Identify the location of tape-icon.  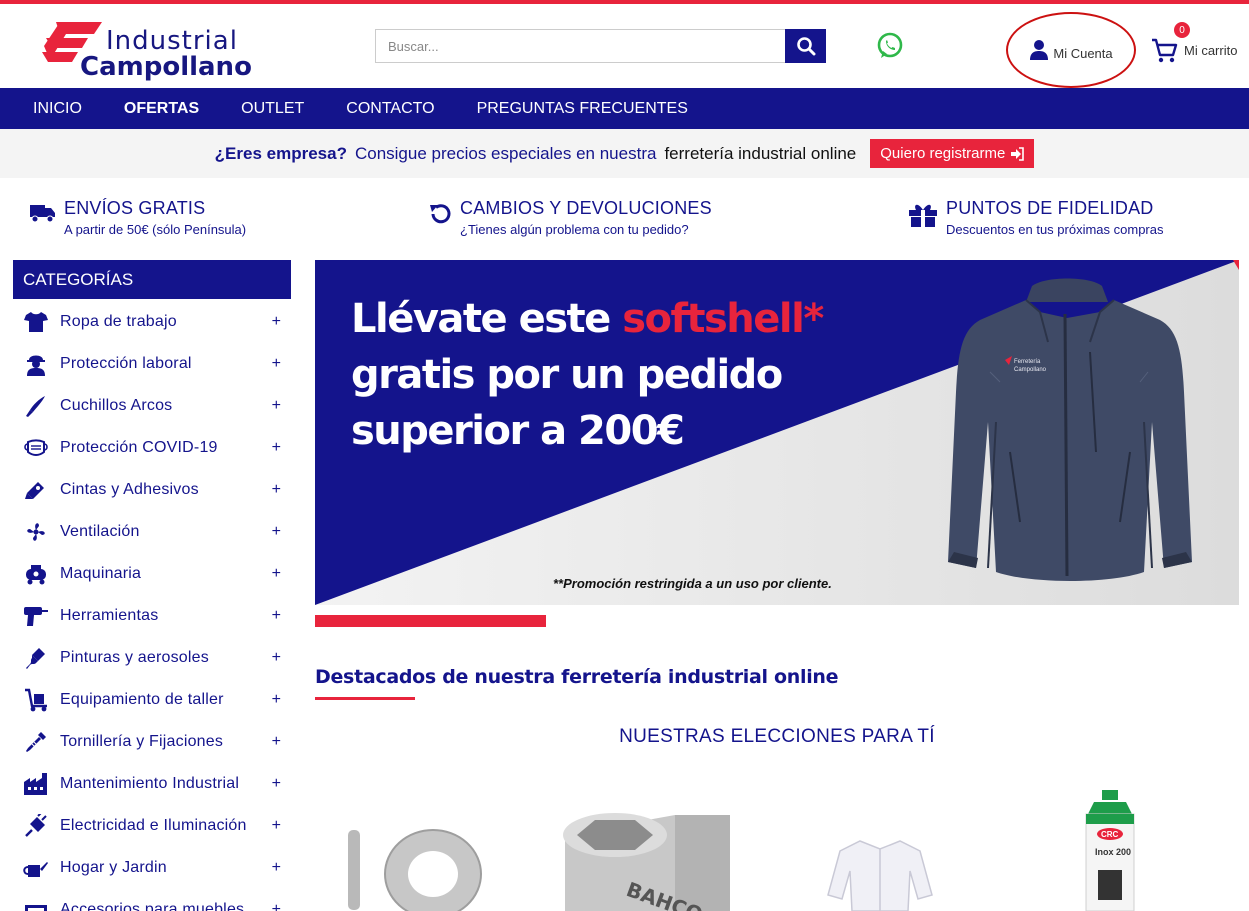
(34, 490).